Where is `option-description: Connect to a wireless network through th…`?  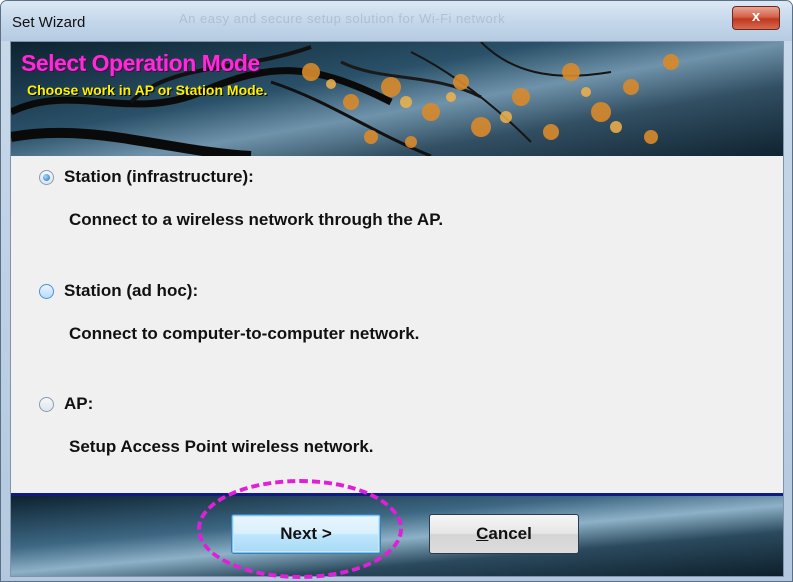
option-description: Connect to a wireless network through th… is located at coordinates (256, 219).